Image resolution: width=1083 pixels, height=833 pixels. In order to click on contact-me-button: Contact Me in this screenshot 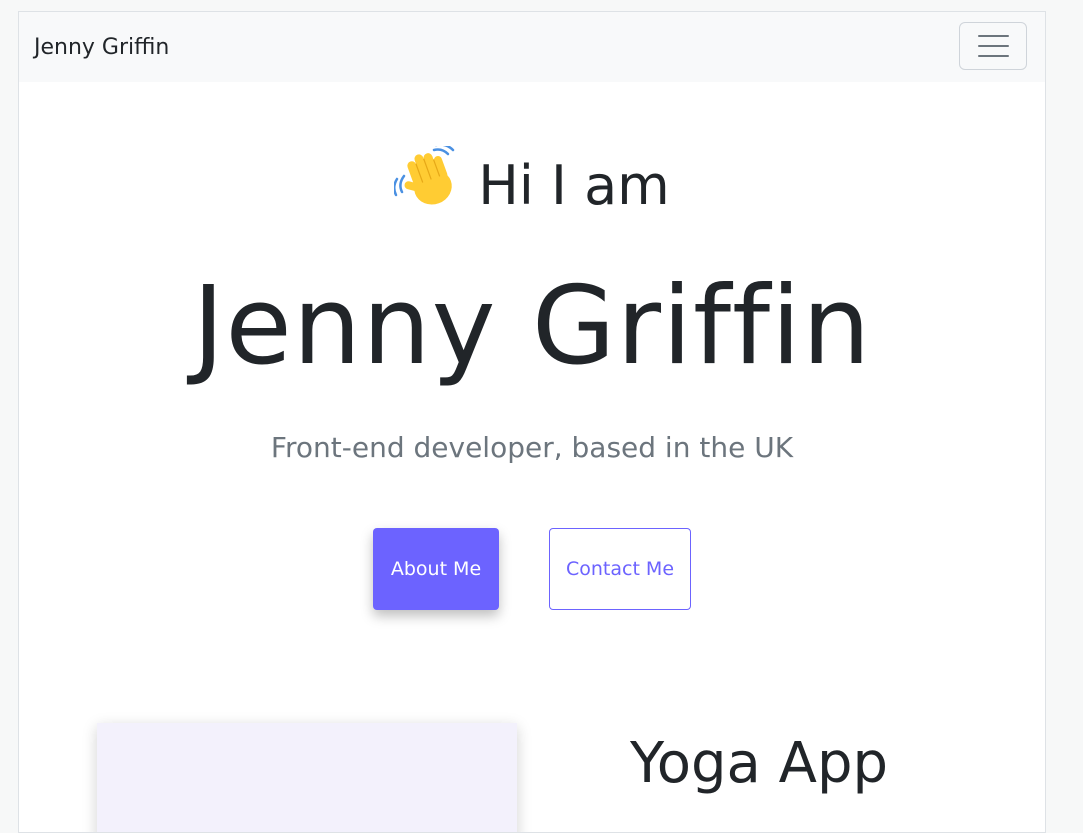, I will do `click(620, 569)`.